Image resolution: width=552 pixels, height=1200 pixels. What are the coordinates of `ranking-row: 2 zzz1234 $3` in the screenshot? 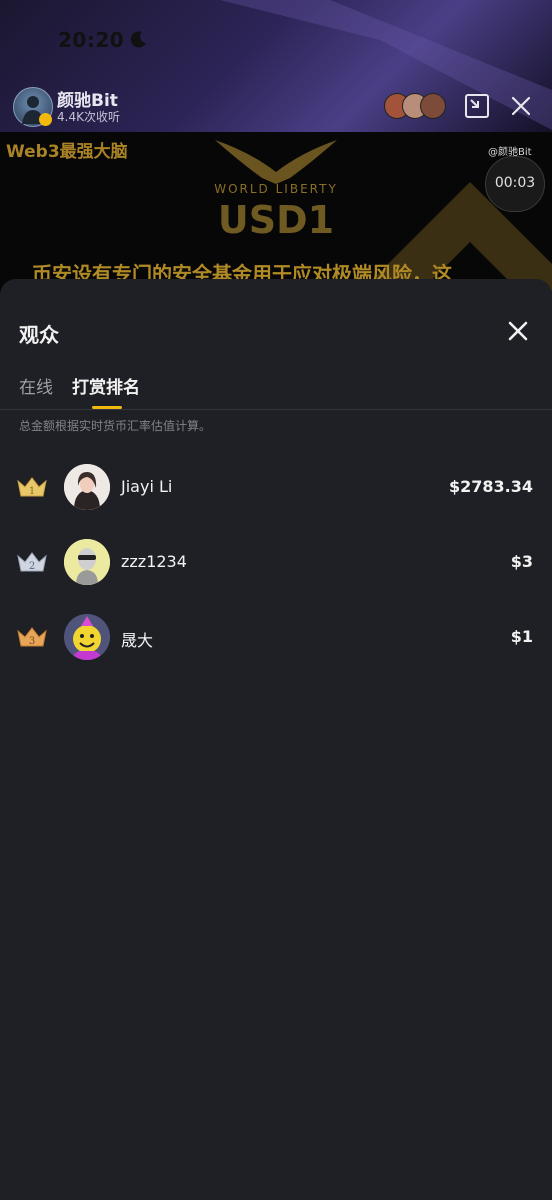 It's located at (276, 563).